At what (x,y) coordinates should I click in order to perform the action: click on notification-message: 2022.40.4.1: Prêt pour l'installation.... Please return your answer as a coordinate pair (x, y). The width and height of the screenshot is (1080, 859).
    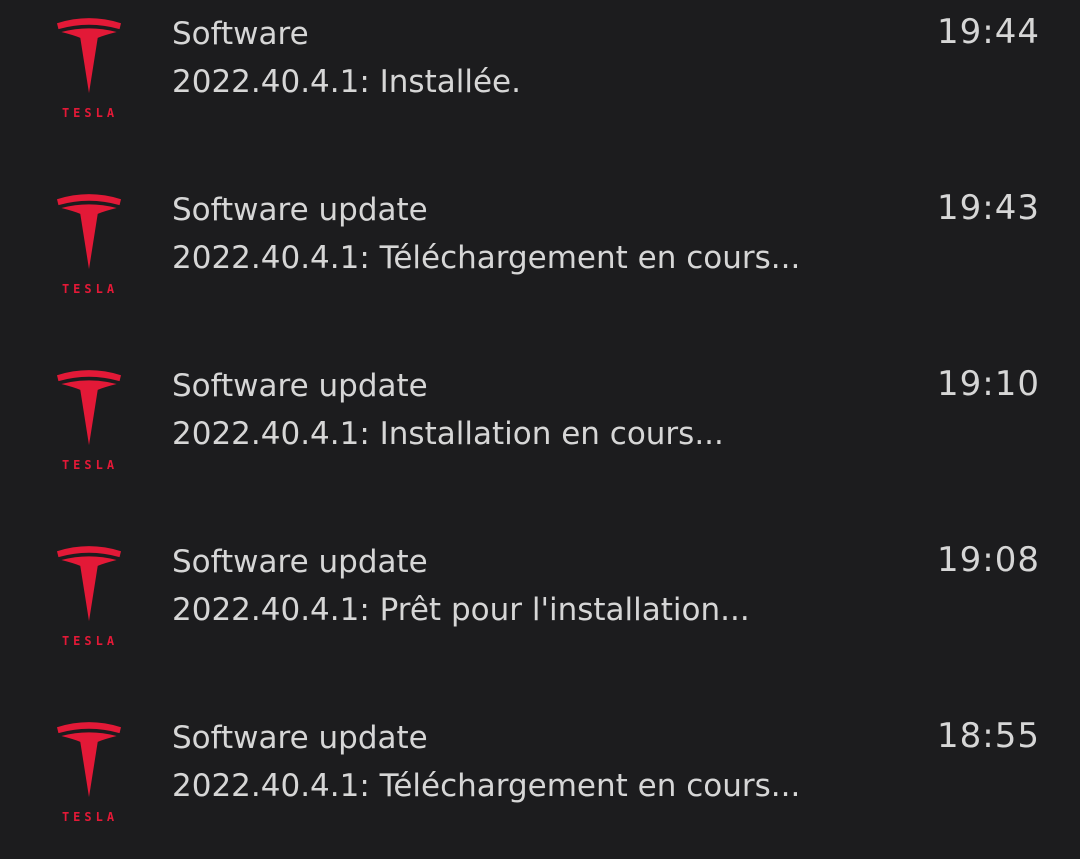
    Looking at the image, I should click on (461, 610).